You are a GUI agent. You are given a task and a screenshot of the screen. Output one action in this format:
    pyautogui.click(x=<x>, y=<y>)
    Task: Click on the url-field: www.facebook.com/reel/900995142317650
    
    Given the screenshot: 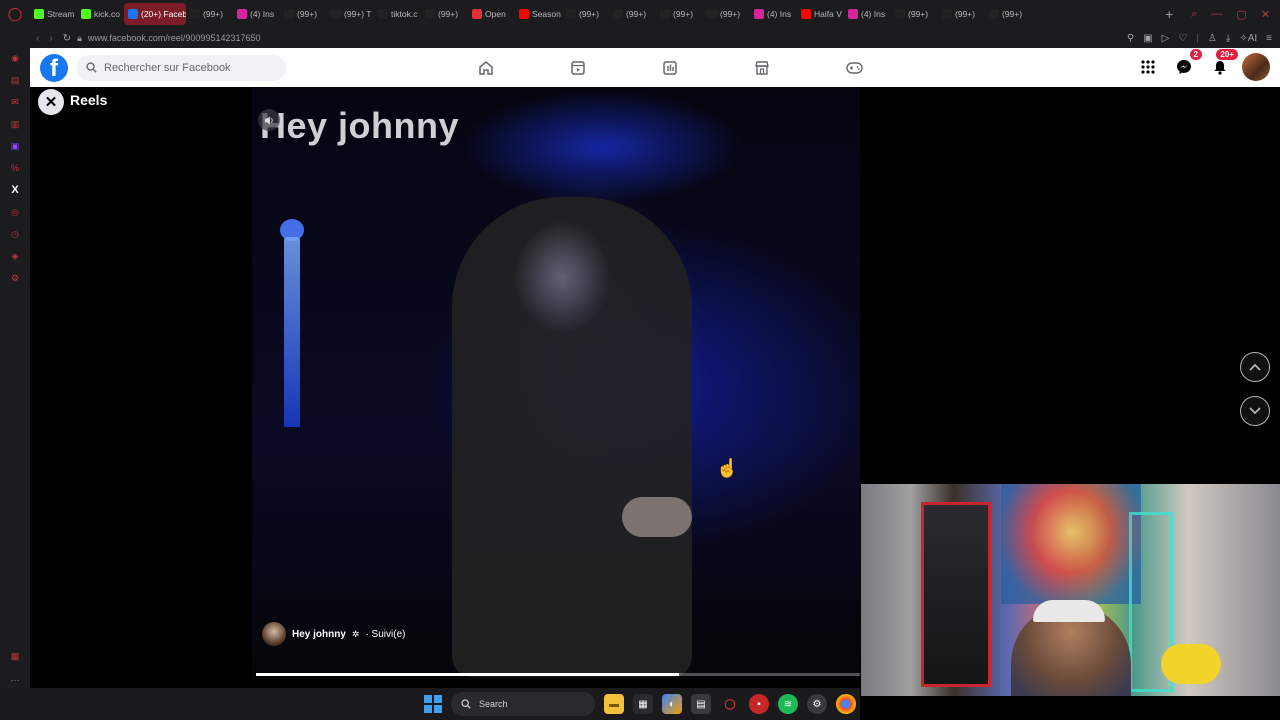 What is the action you would take?
    pyautogui.click(x=174, y=38)
    